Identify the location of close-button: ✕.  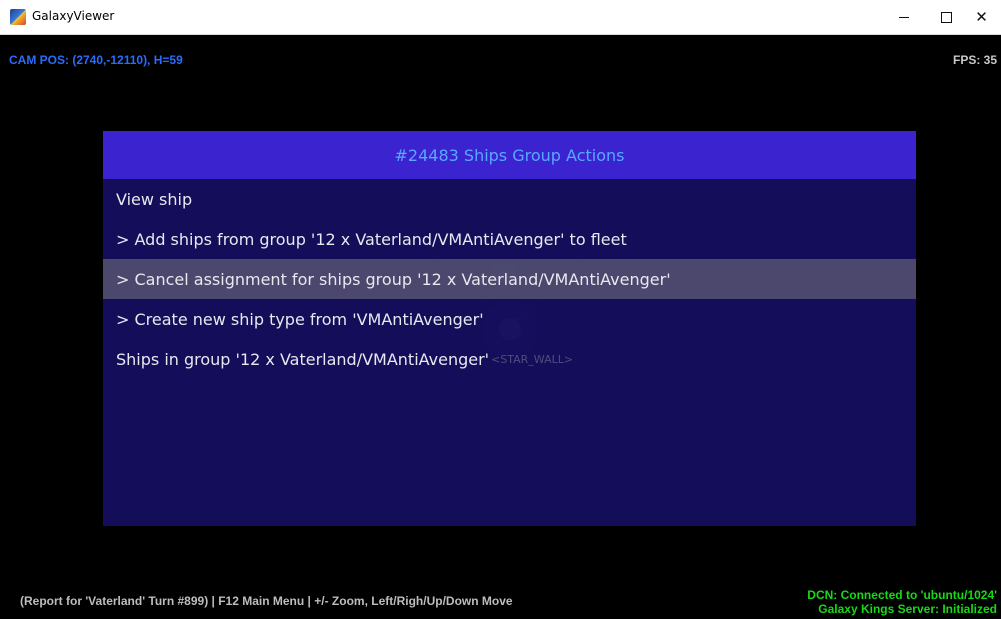
(981, 17).